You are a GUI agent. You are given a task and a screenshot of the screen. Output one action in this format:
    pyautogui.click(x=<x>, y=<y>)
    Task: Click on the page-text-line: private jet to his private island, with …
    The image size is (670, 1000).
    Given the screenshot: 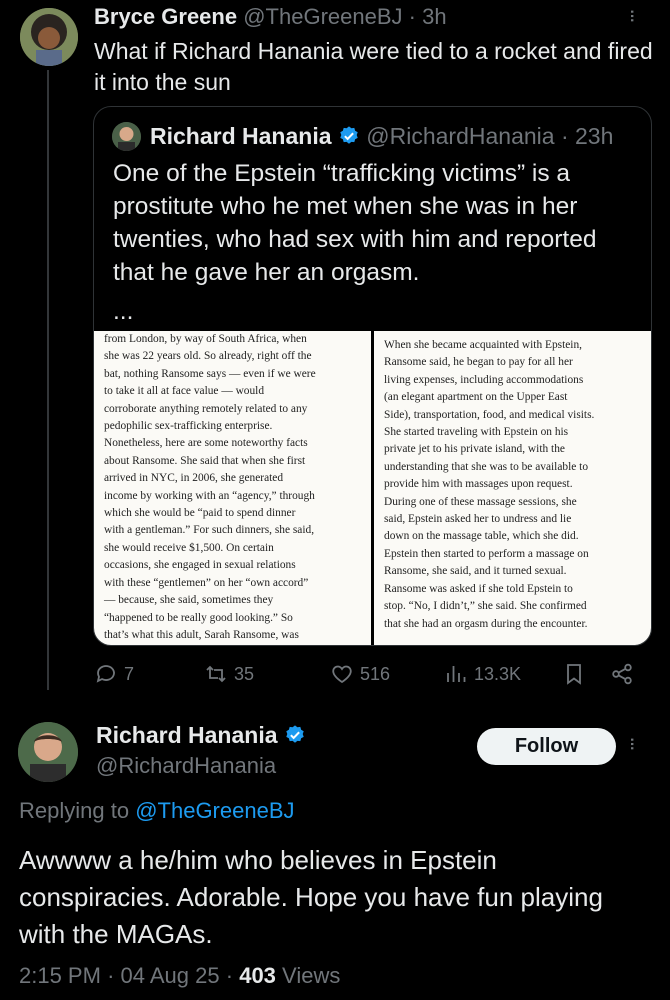 What is the action you would take?
    pyautogui.click(x=474, y=449)
    